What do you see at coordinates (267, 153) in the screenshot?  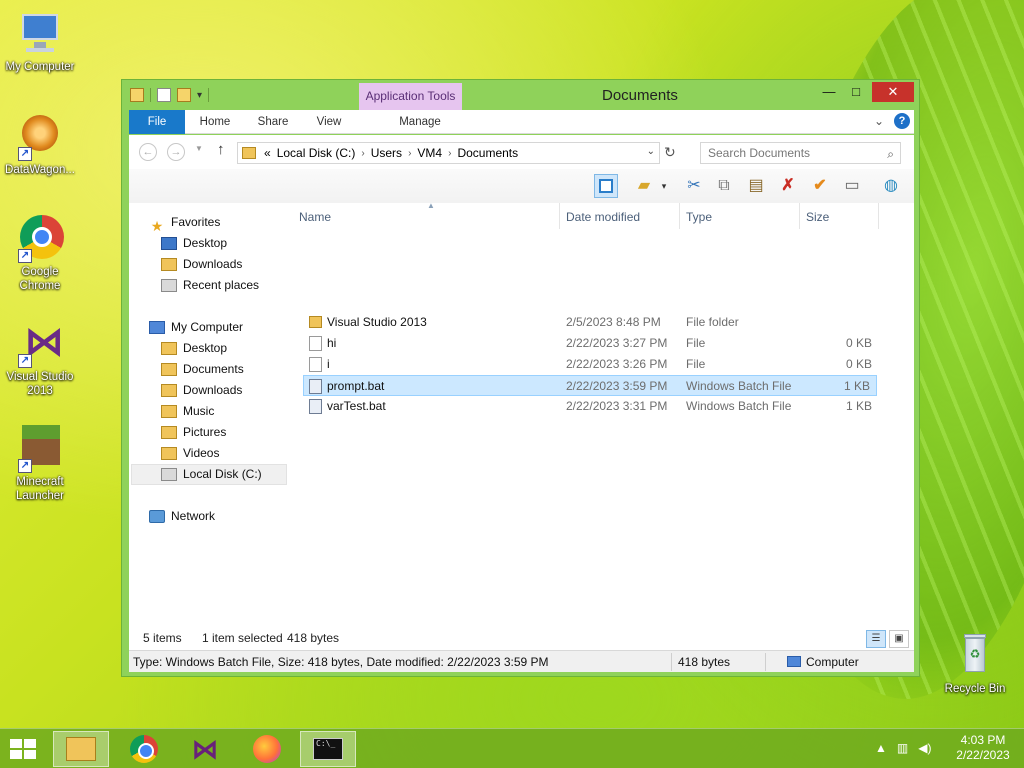 I see `breadcrumb-overflow: «` at bounding box center [267, 153].